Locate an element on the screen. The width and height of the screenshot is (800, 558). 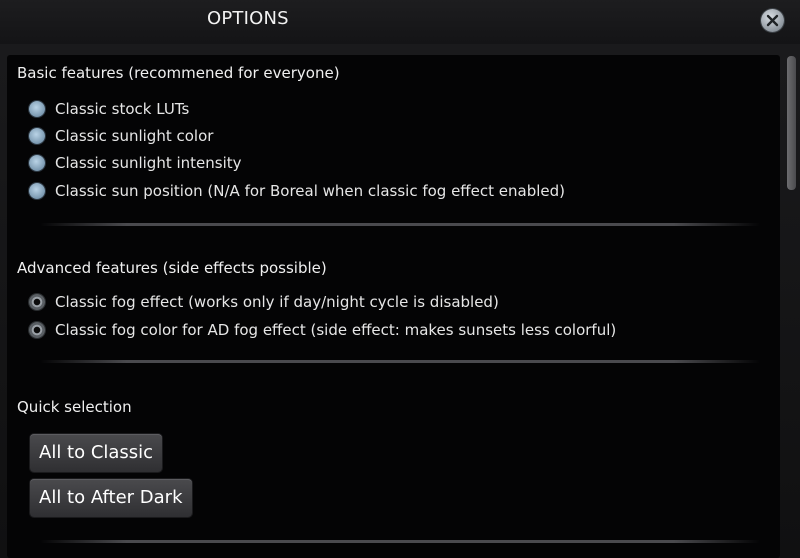
window-title: OPTIONS is located at coordinates (248, 18).